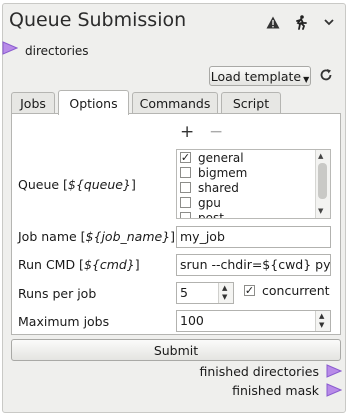 This screenshot has height=415, width=348. Describe the element at coordinates (185, 157) in the screenshot. I see `checkbox-general: ✓` at that location.